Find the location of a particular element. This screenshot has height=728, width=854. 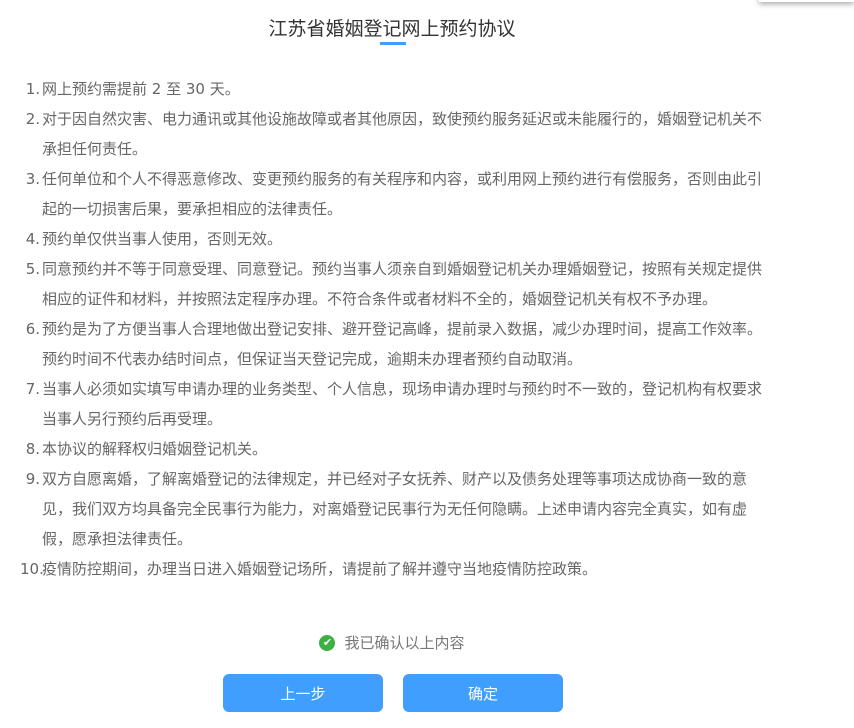

check-circle-icon: ✔ is located at coordinates (327, 642).